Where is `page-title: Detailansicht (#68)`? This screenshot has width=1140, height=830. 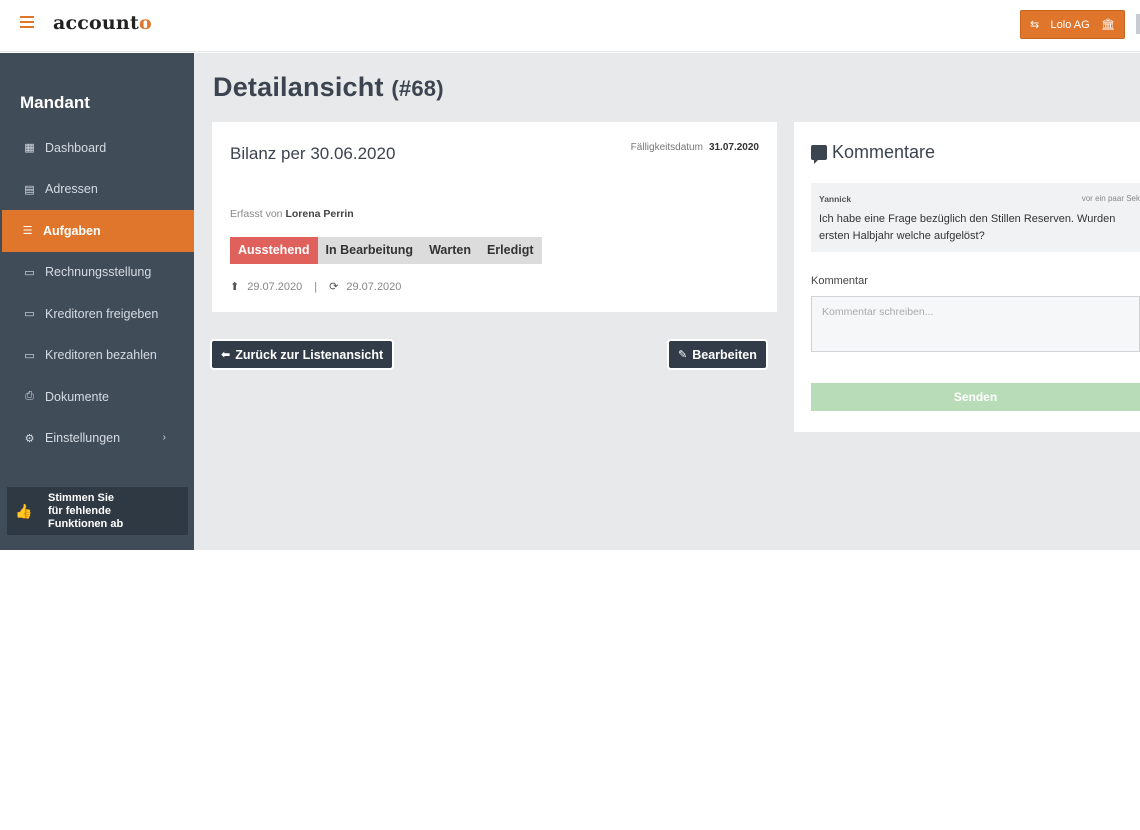
page-title: Detailansicht (#68) is located at coordinates (328, 87).